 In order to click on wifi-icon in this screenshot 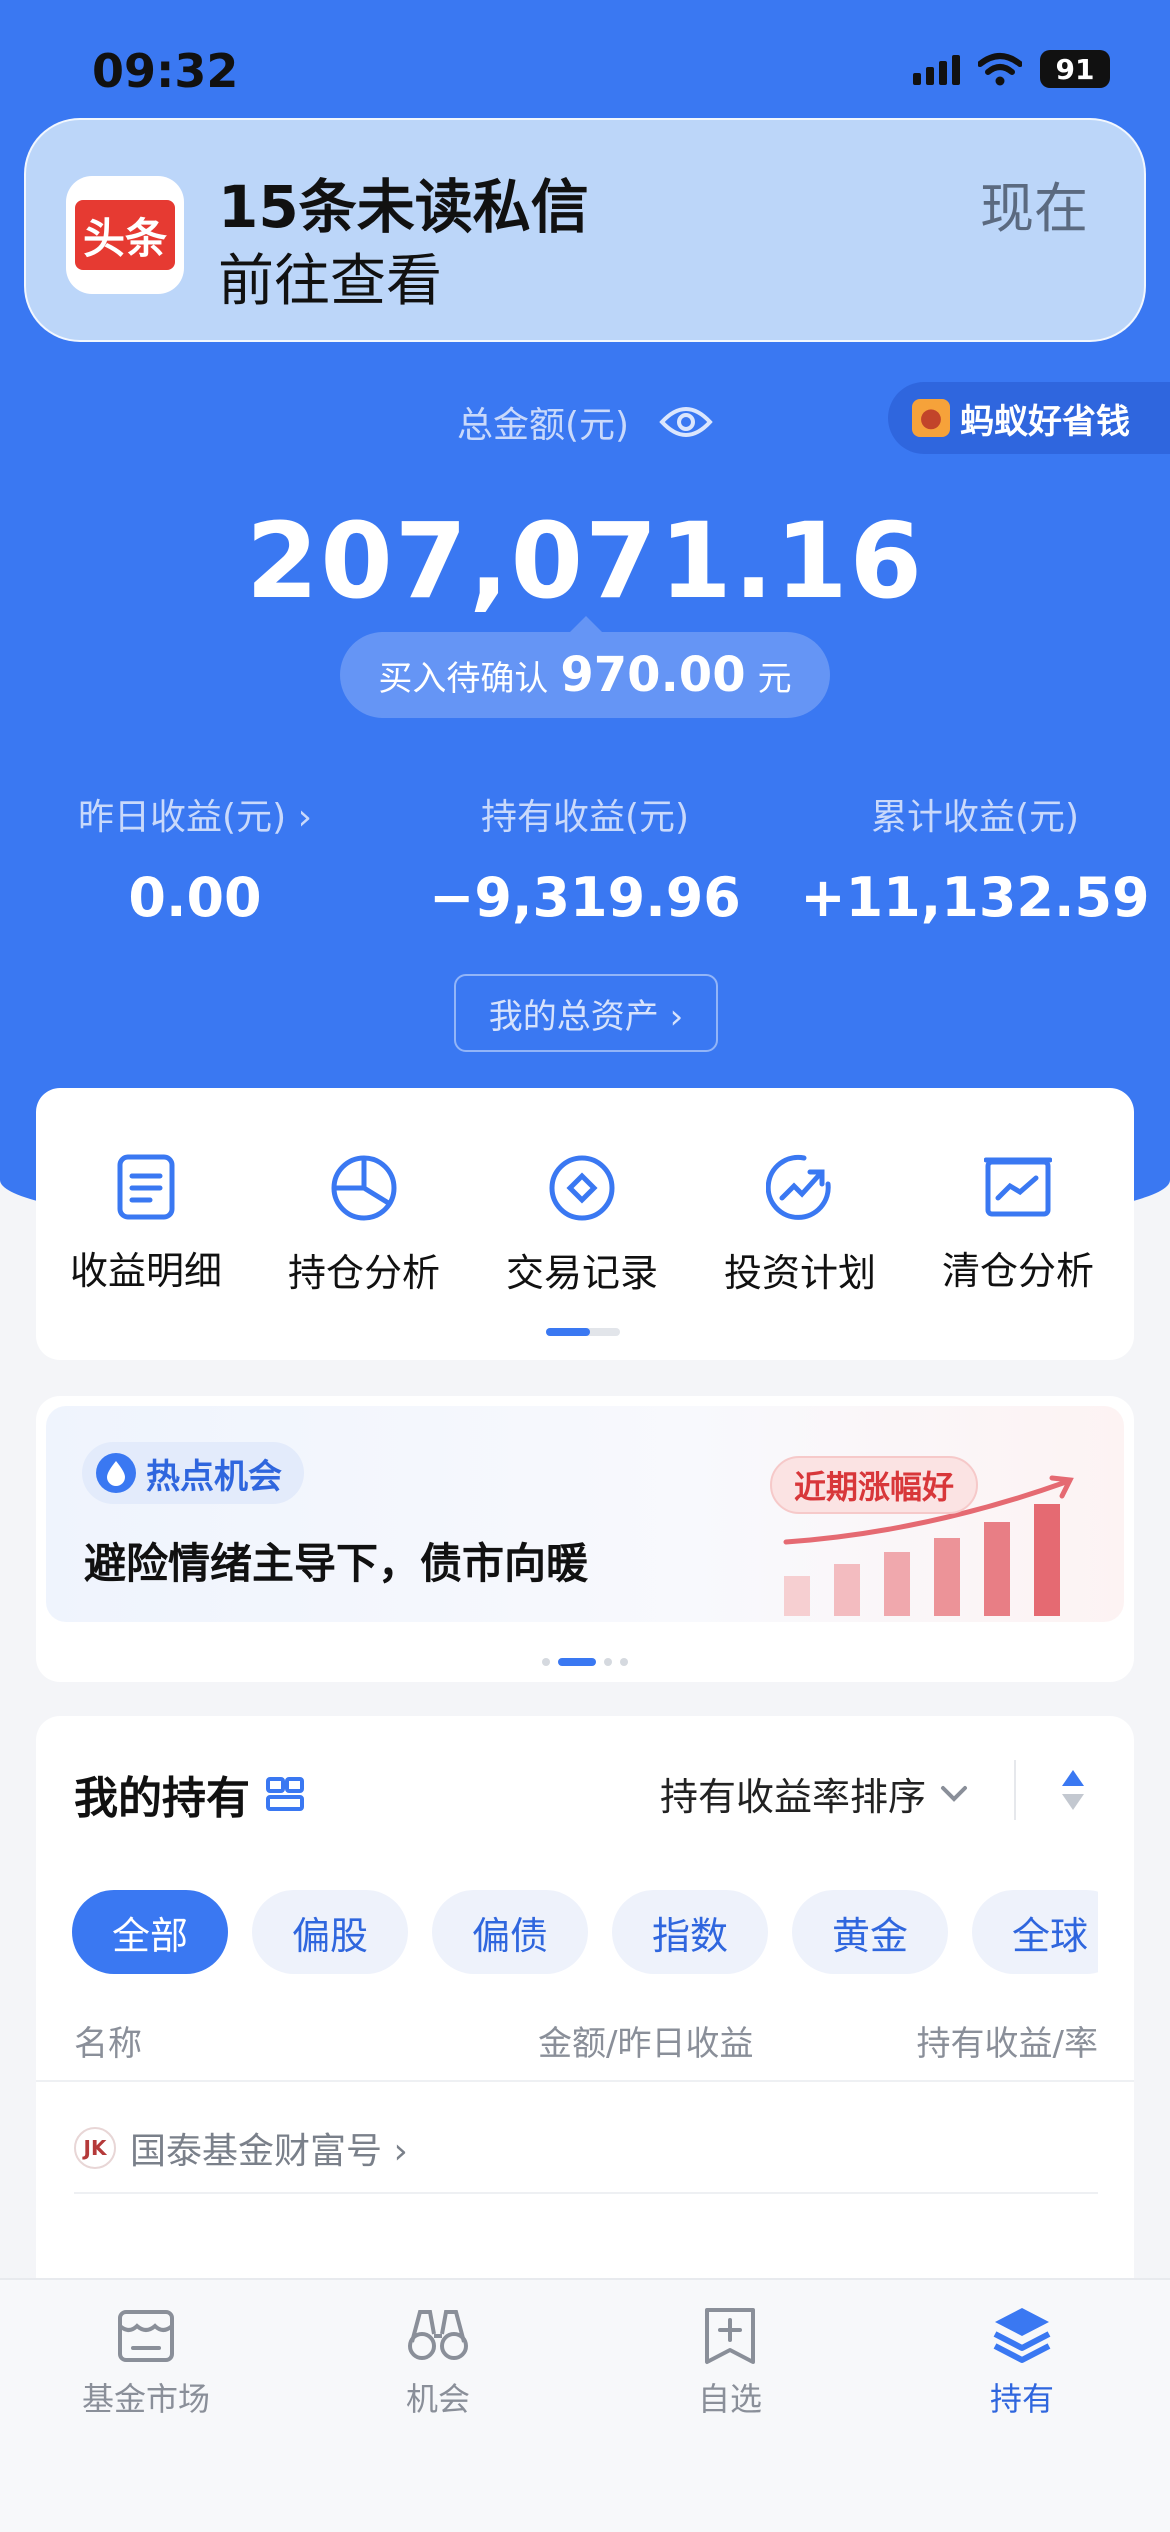, I will do `click(1000, 69)`.